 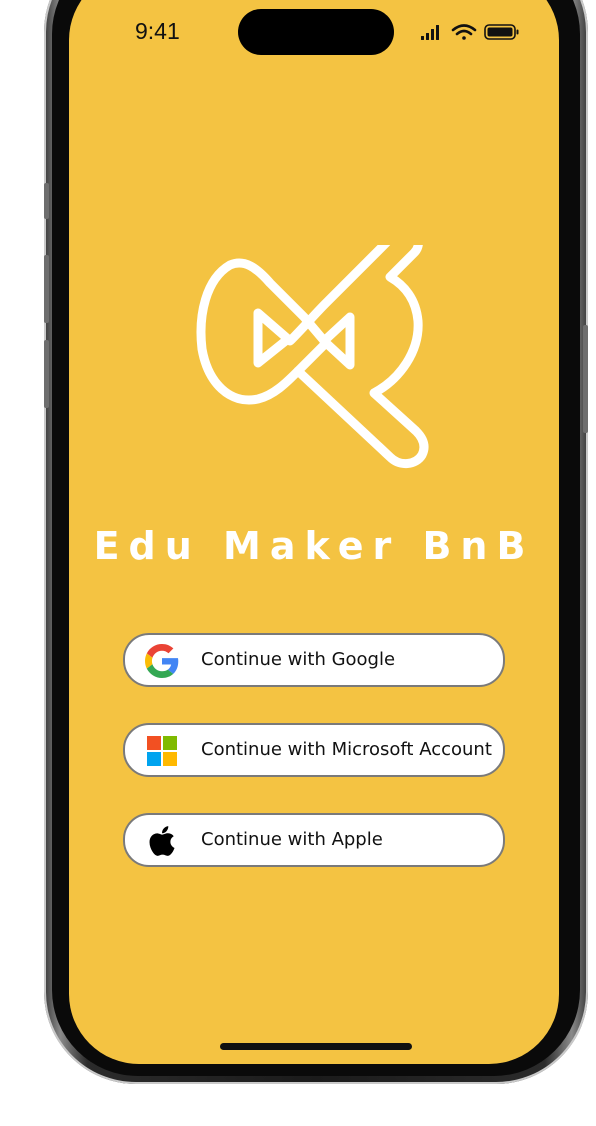 What do you see at coordinates (162, 841) in the screenshot?
I see `apple-icon` at bounding box center [162, 841].